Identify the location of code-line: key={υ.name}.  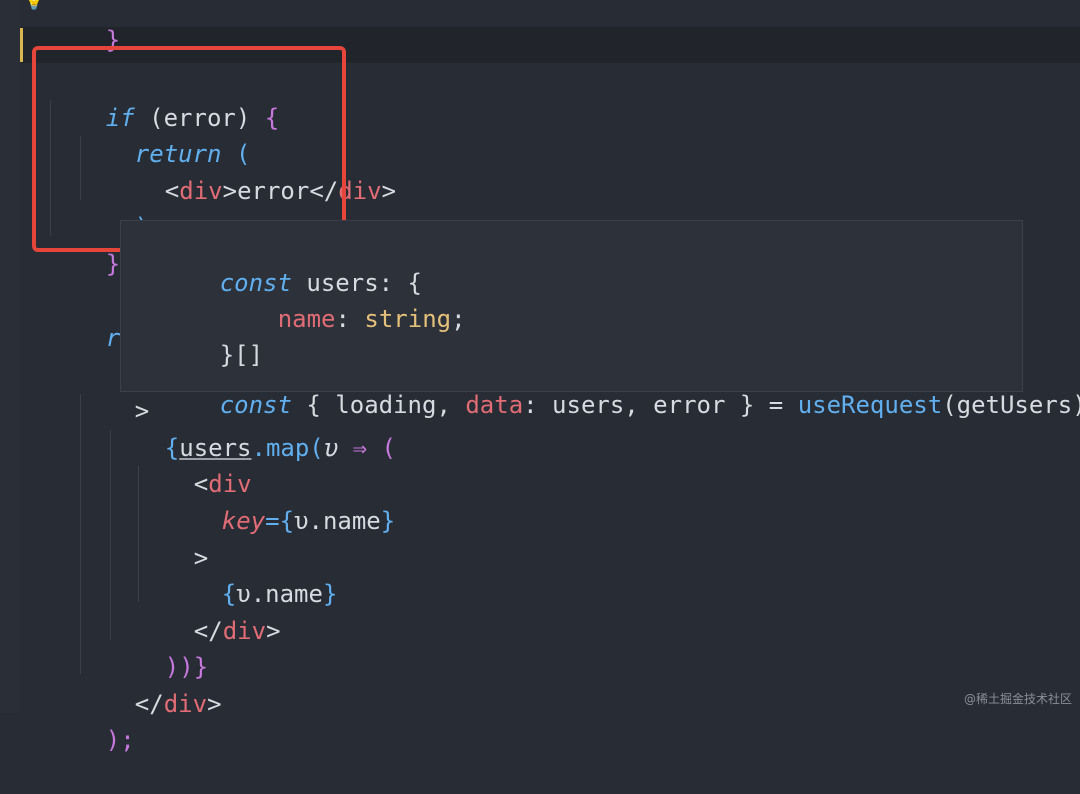
(308, 521).